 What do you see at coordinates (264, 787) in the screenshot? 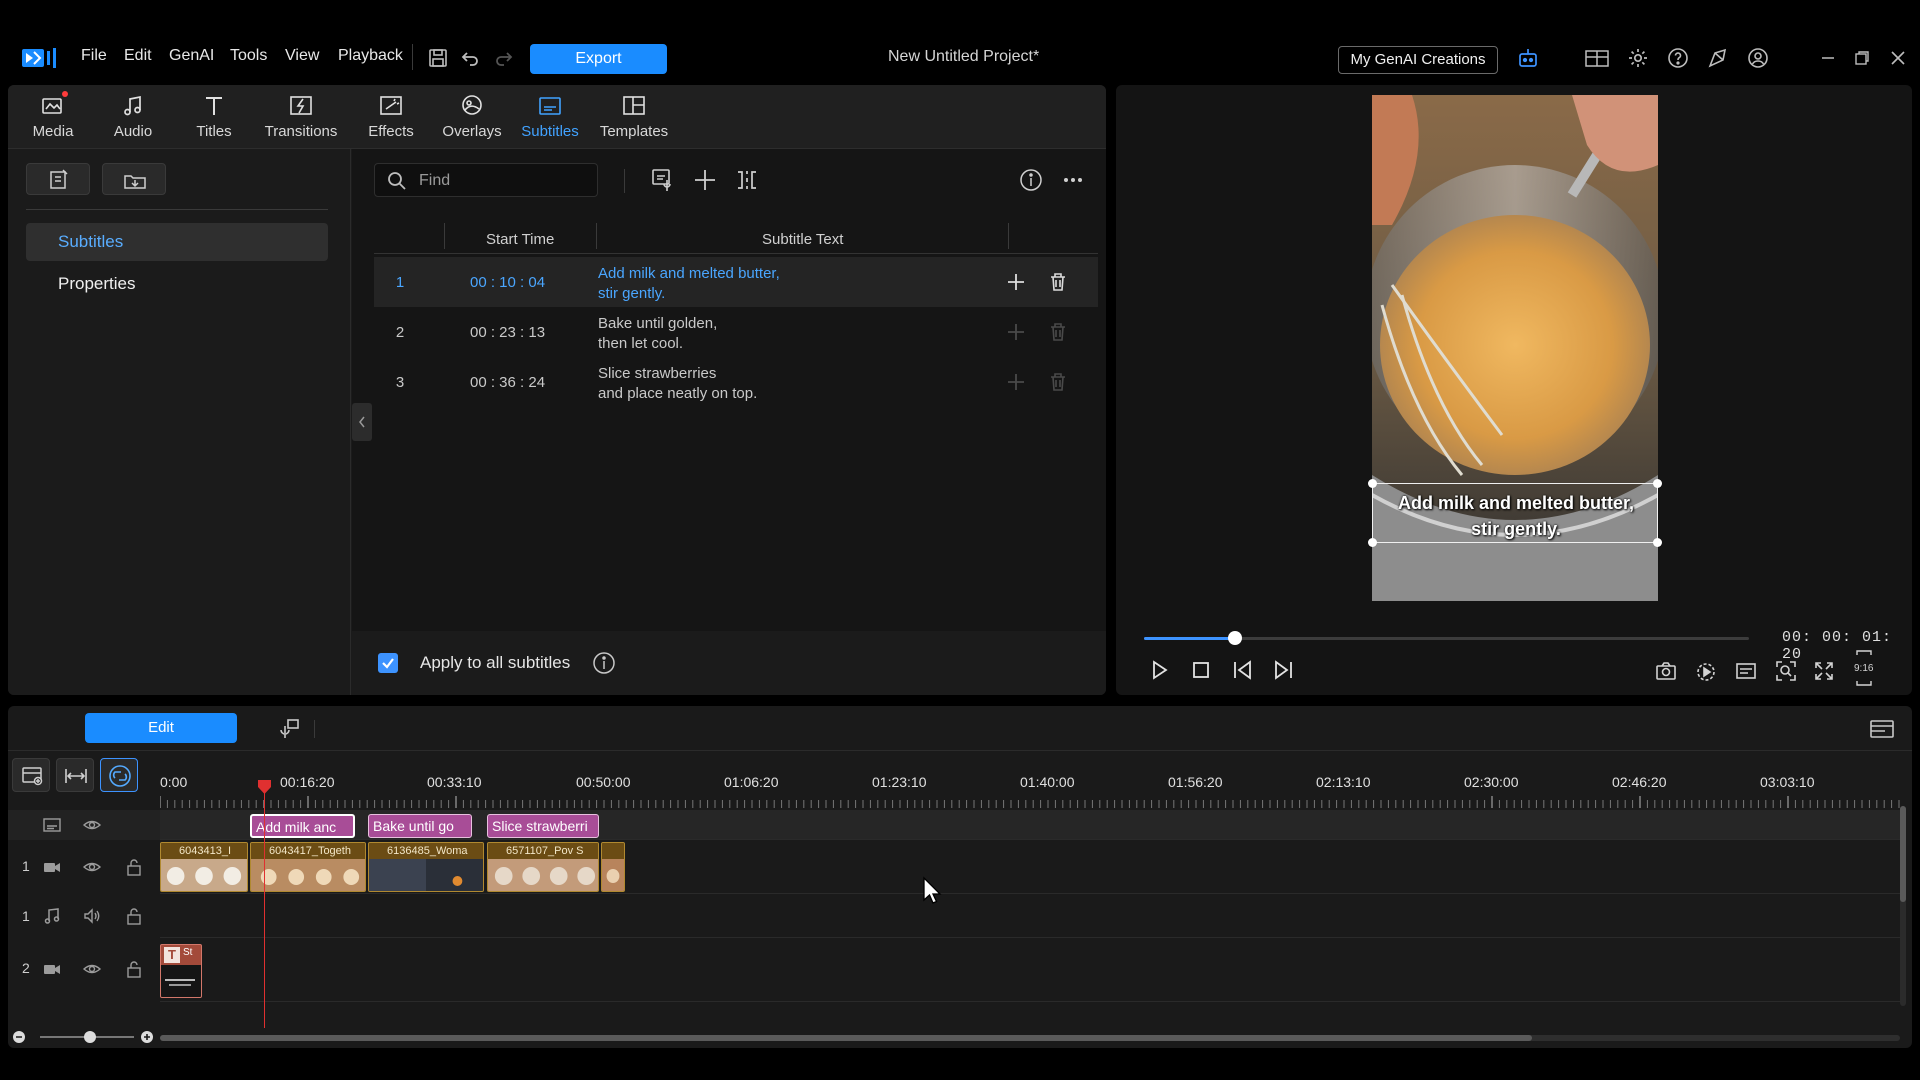
I see `playhead-marker` at bounding box center [264, 787].